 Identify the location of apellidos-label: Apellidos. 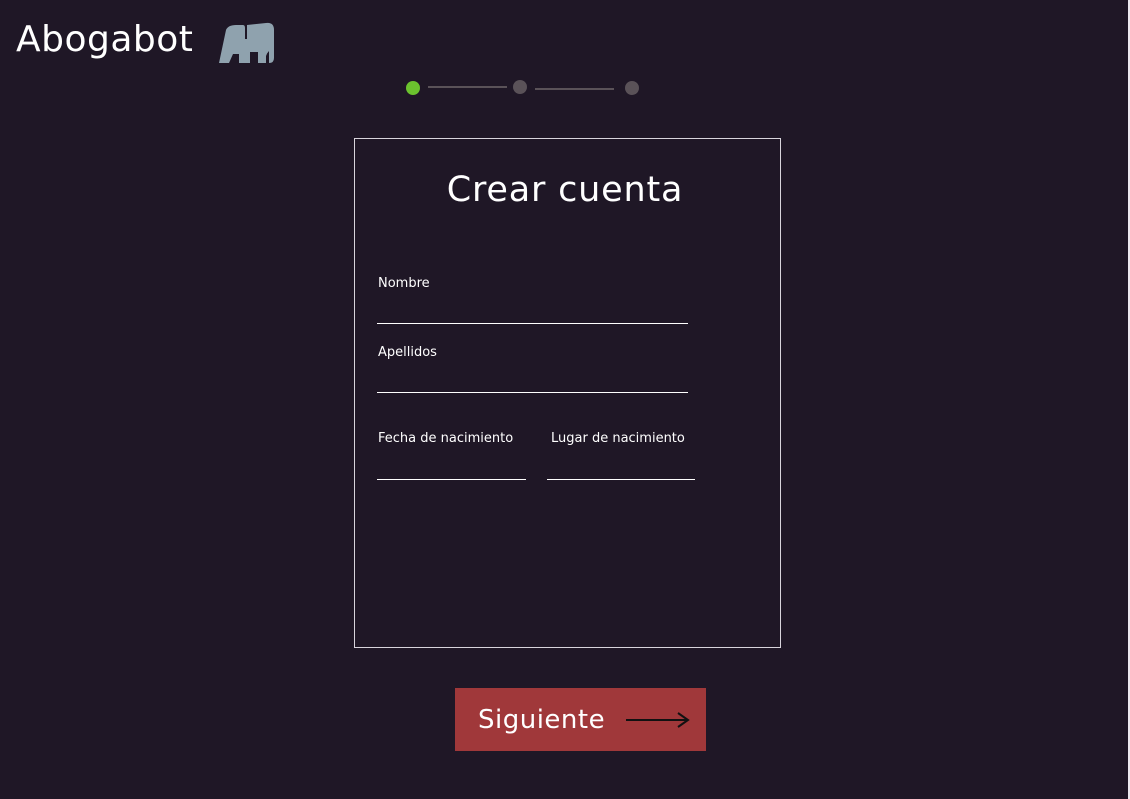
(407, 352).